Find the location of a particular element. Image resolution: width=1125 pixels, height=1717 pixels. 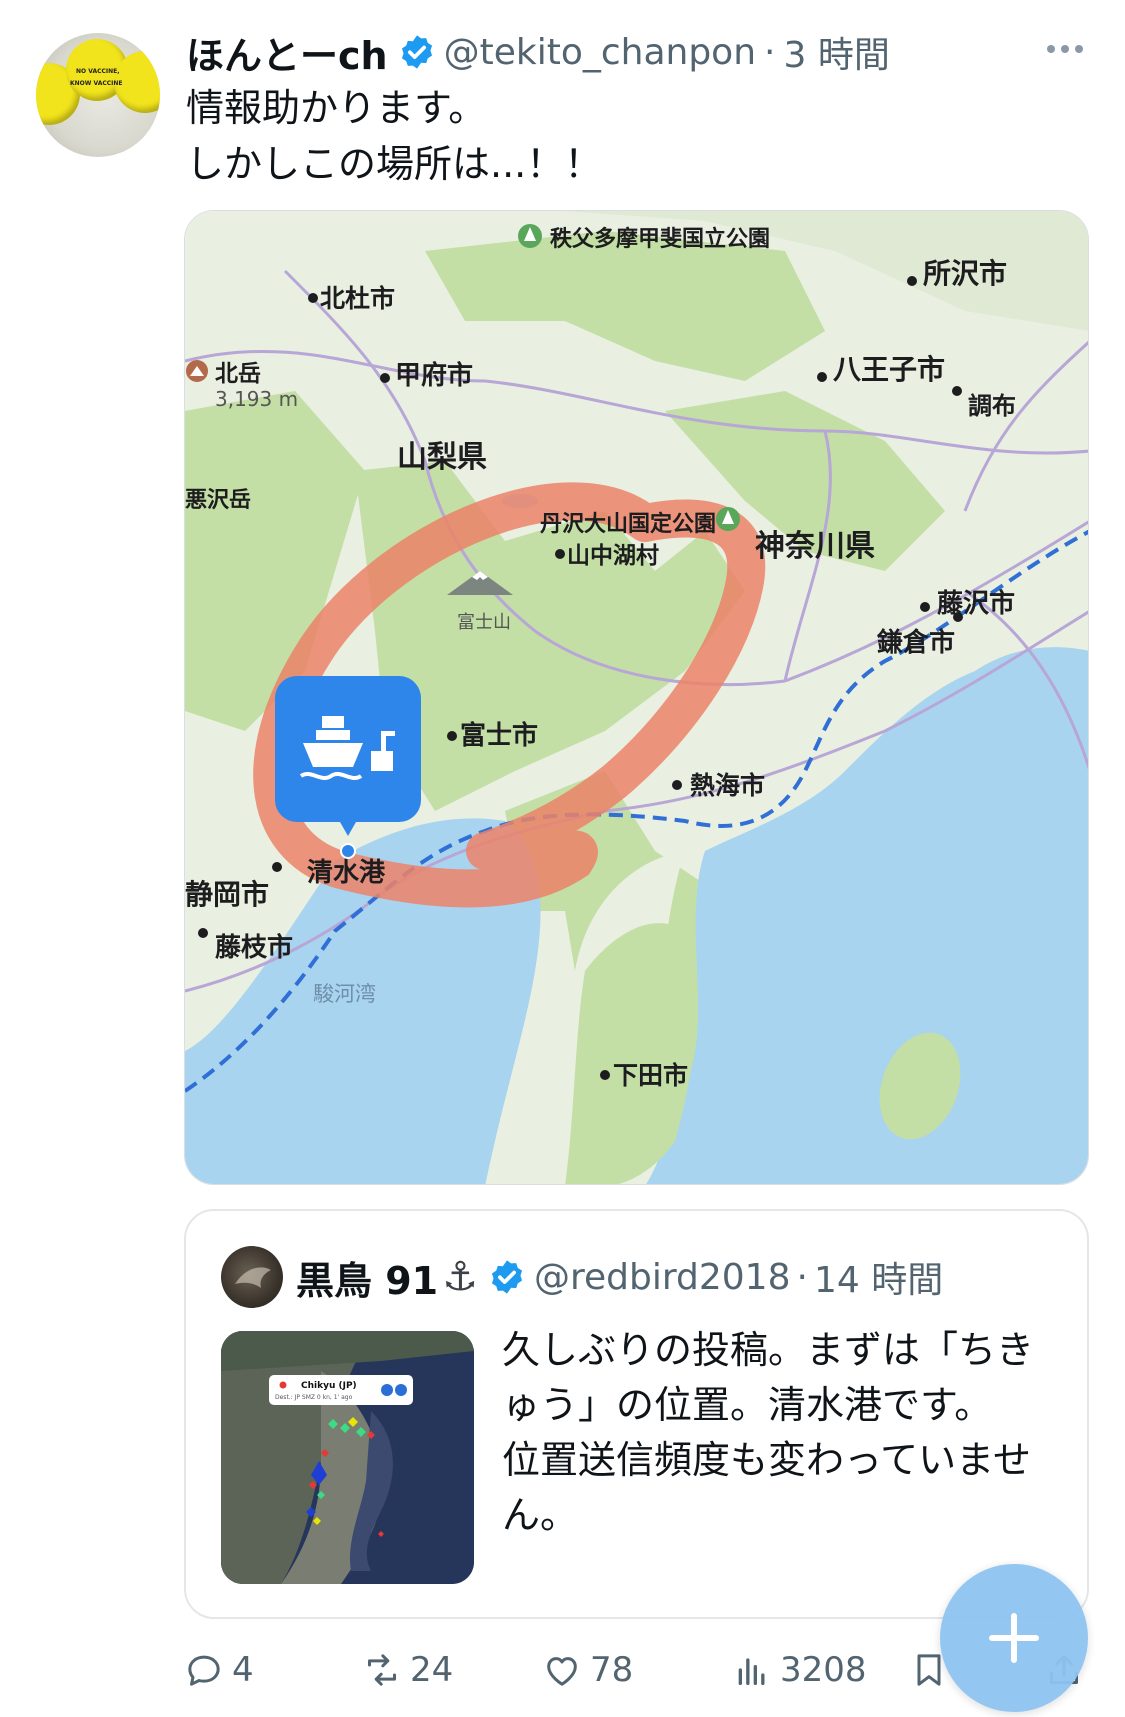

quoted-tweet-image: Chikyu (JP) Dest.: JP SMZ 0 kn, 1' ago is located at coordinates (347, 1457).